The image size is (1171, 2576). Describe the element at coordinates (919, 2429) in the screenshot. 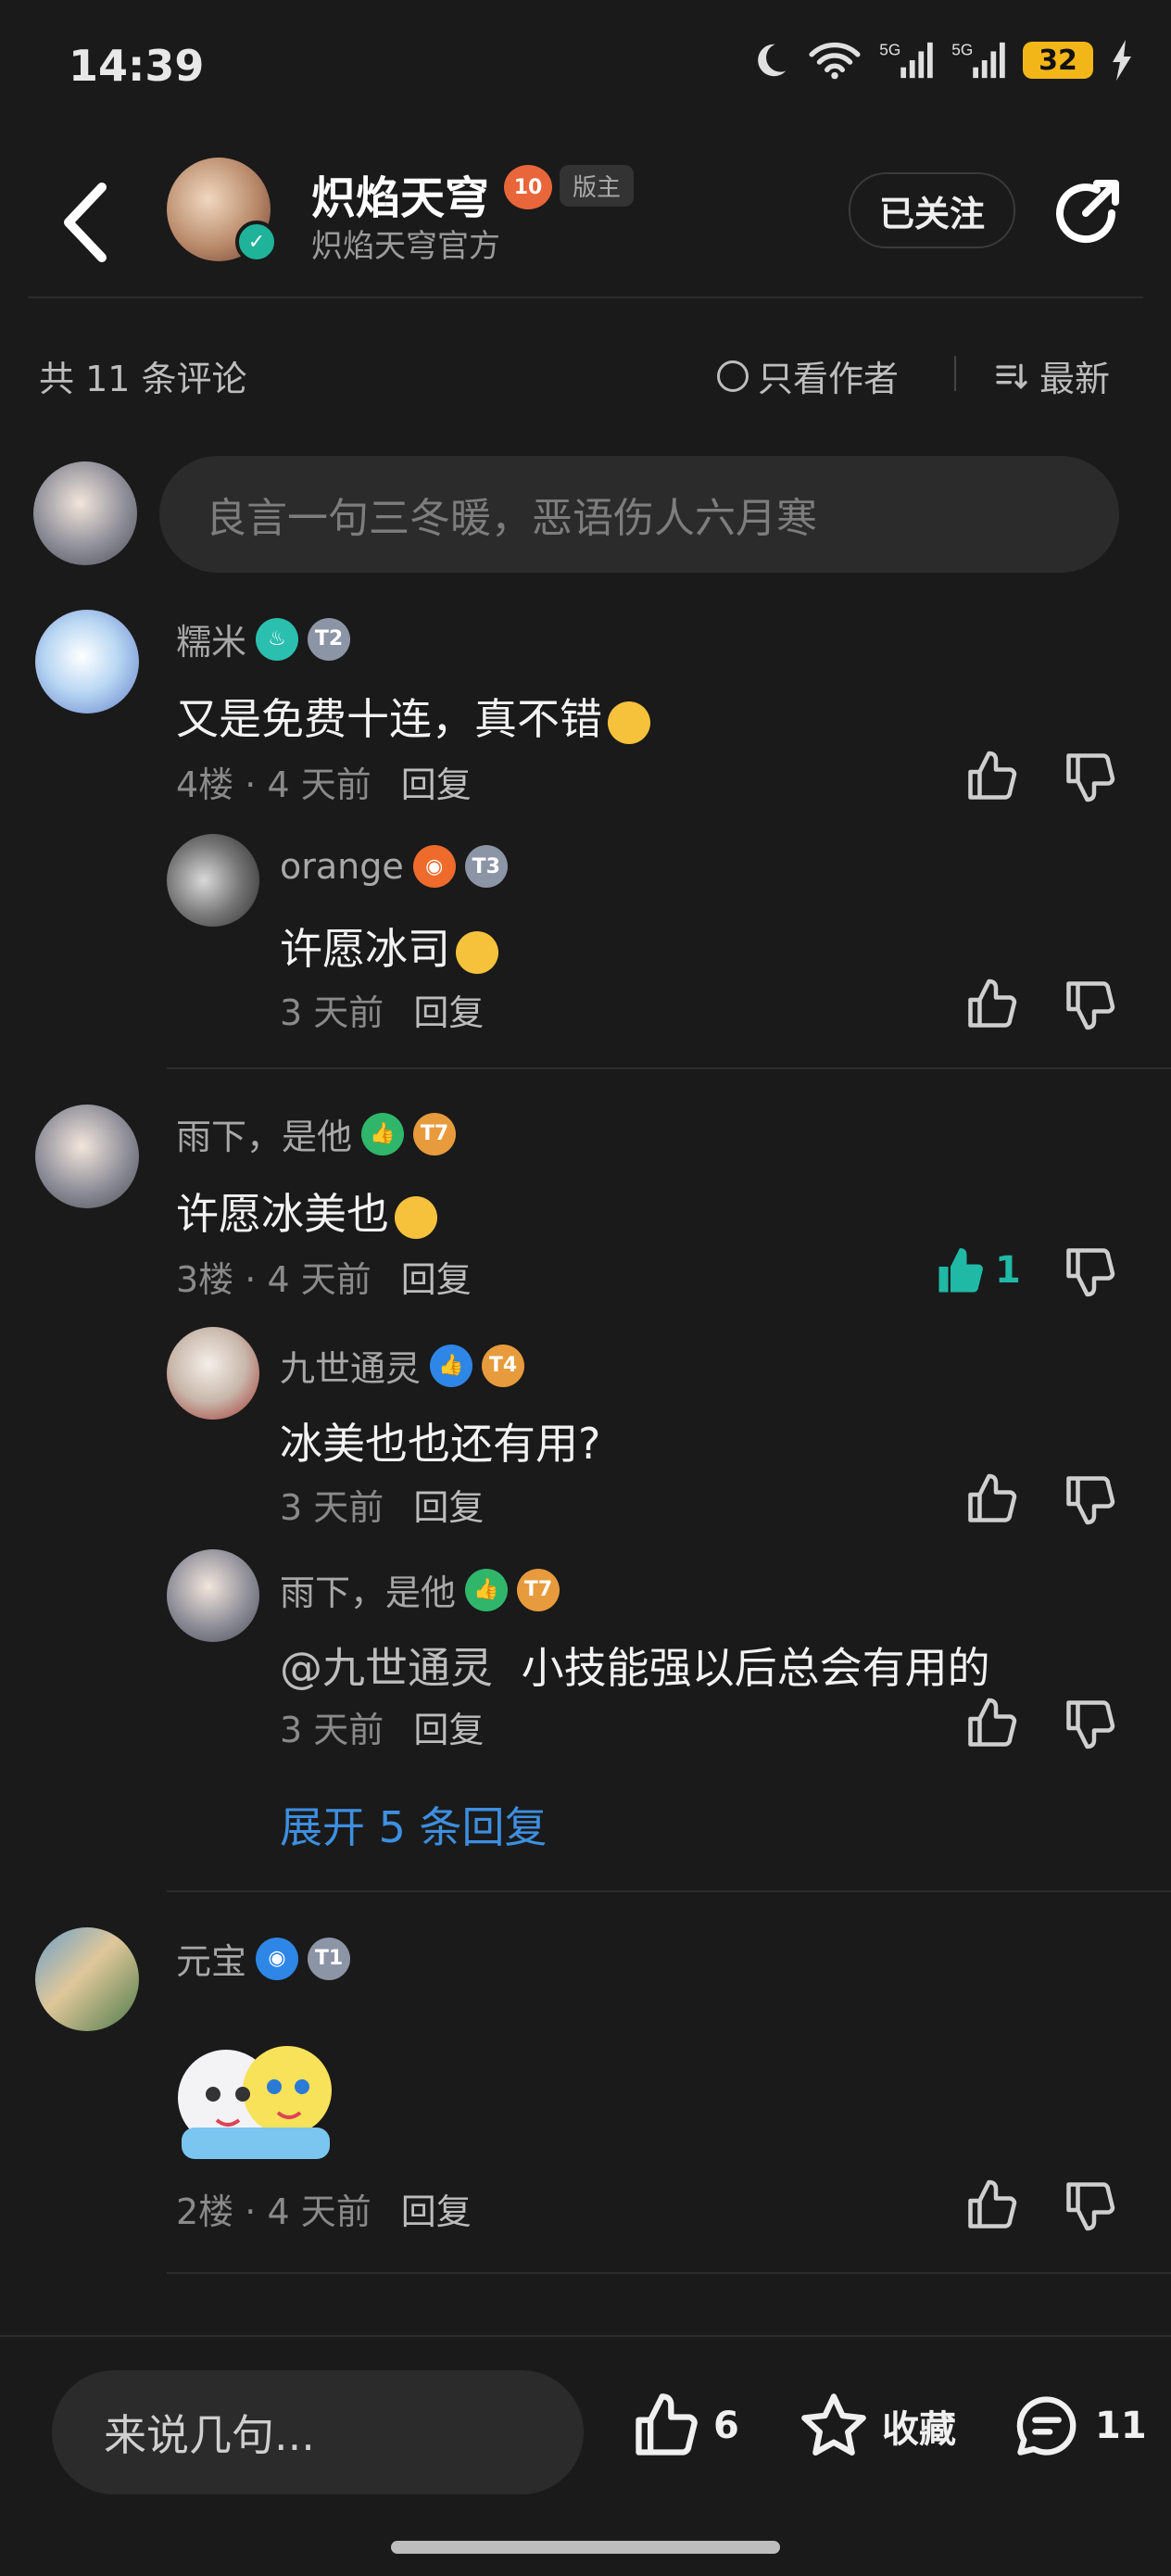

I see `favorite-label: 收藏` at that location.